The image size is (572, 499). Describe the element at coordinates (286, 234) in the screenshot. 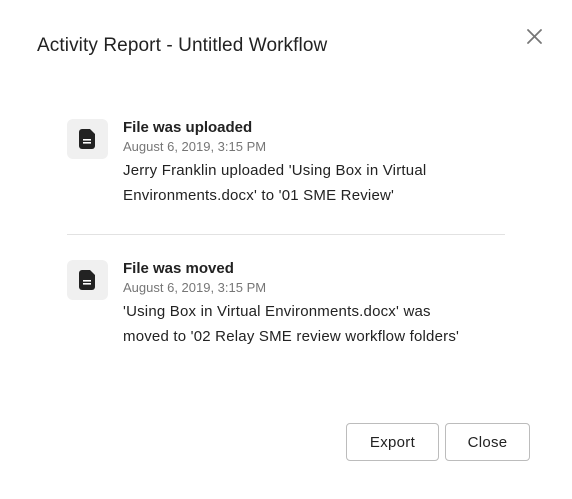

I see `divider` at that location.